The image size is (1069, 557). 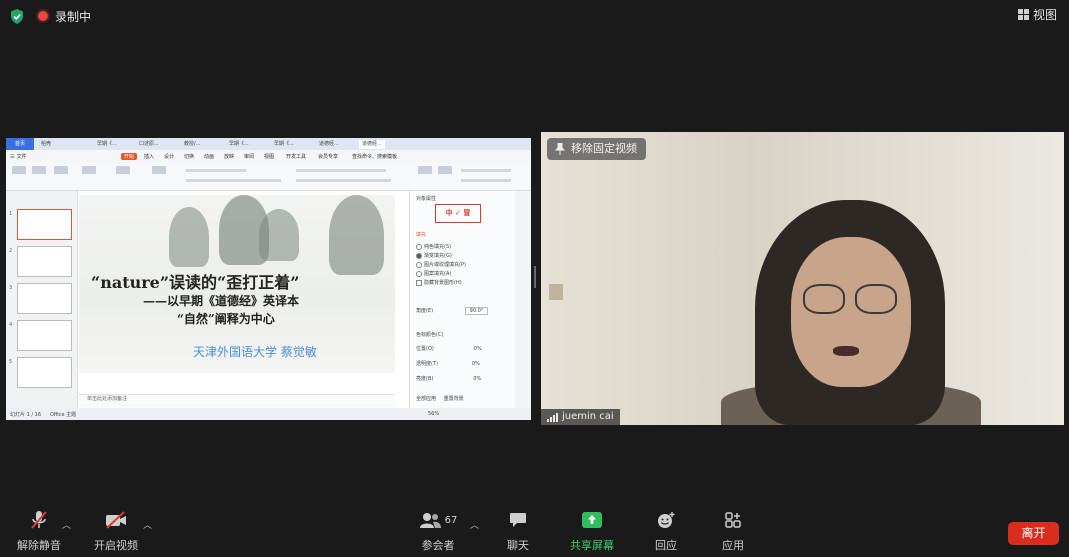 What do you see at coordinates (1037, 14) in the screenshot?
I see `view-button: 视图` at bounding box center [1037, 14].